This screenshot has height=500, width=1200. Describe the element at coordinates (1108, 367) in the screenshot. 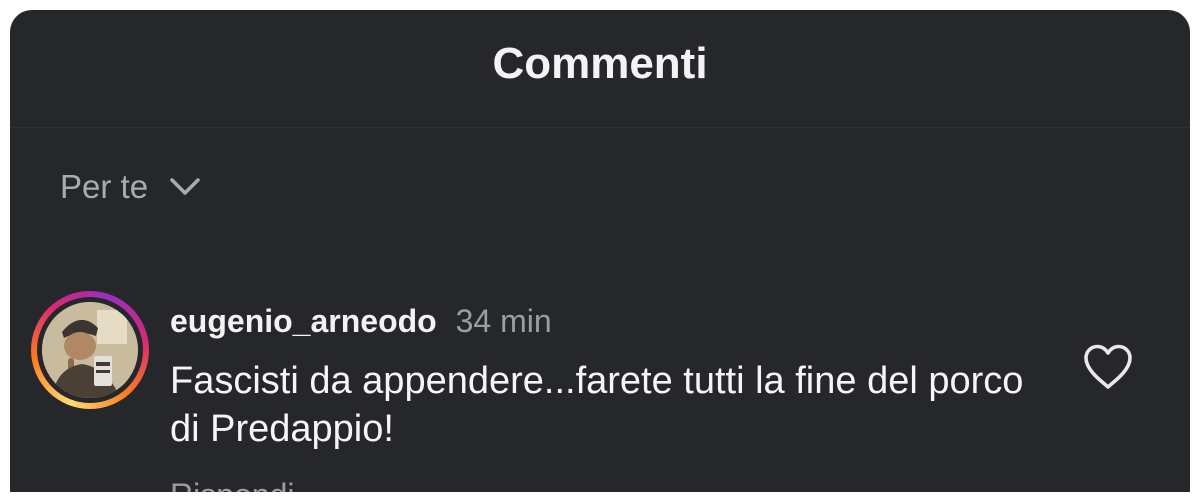

I see `heart-outline-icon` at that location.